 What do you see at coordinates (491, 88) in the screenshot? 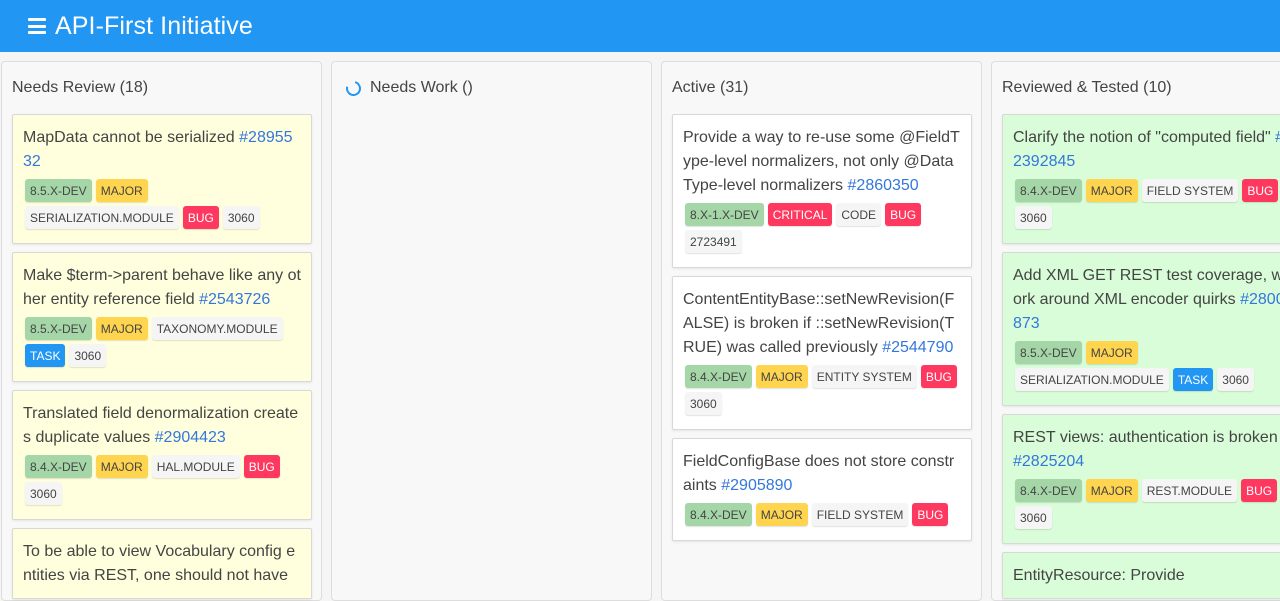
I see `column-header: Needs Work ()` at bounding box center [491, 88].